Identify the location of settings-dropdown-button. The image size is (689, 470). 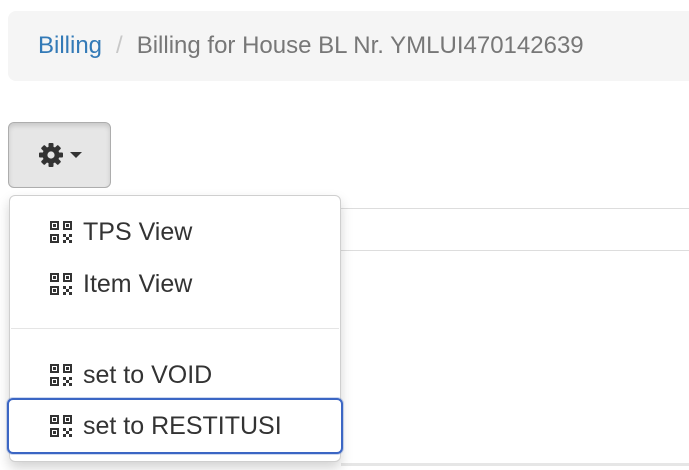
(59, 155).